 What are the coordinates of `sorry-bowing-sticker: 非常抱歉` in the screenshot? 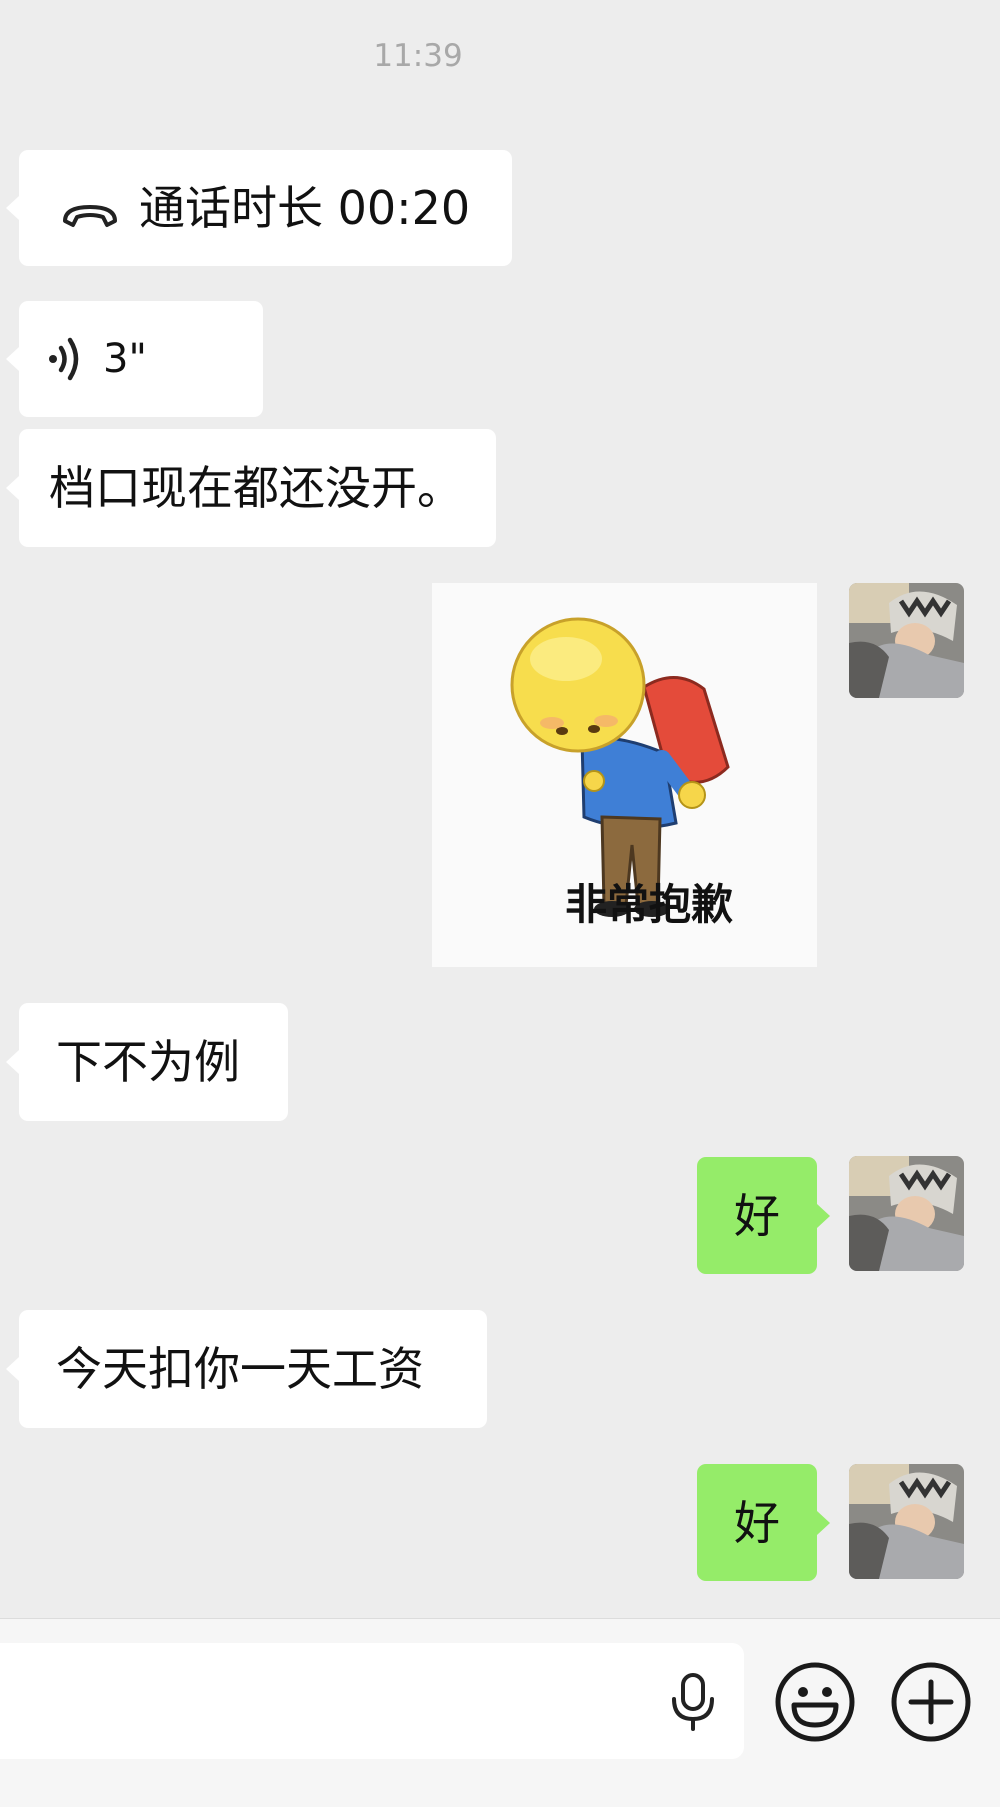 It's located at (621, 773).